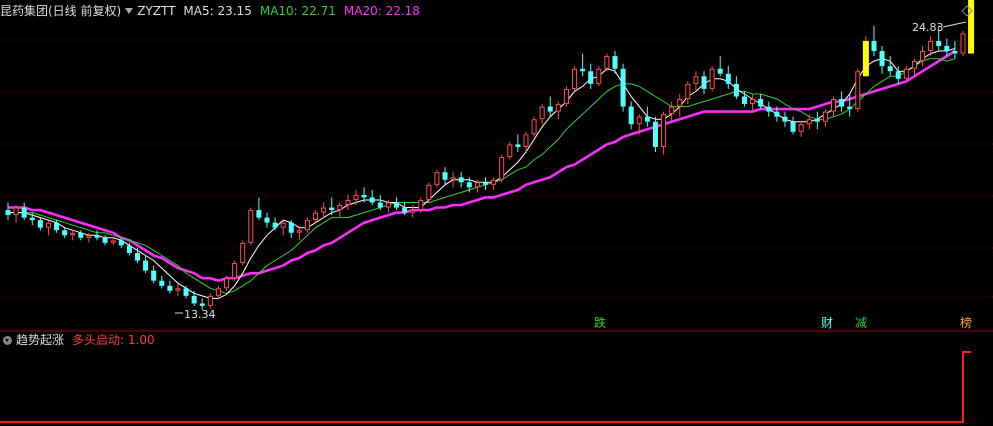 This screenshot has width=993, height=426. Describe the element at coordinates (129, 11) in the screenshot. I see `dropdown-arrow-icon` at that location.